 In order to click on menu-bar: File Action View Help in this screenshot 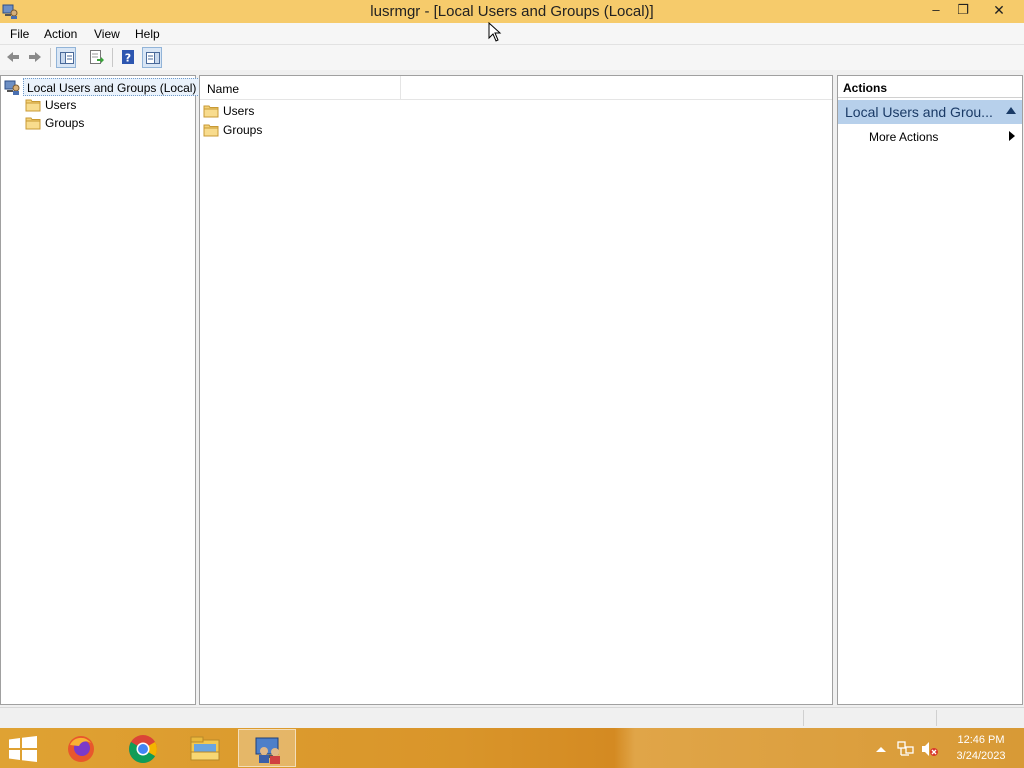, I will do `click(512, 34)`.